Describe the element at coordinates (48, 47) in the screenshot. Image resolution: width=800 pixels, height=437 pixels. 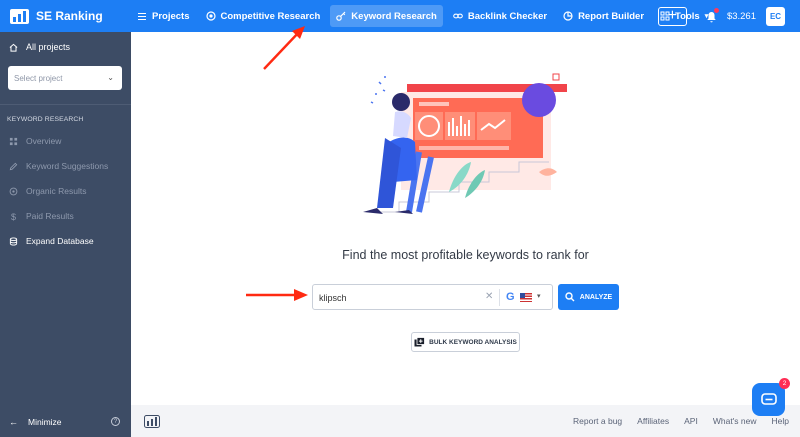
I see `sidebar-all-projects-label: All projects` at that location.